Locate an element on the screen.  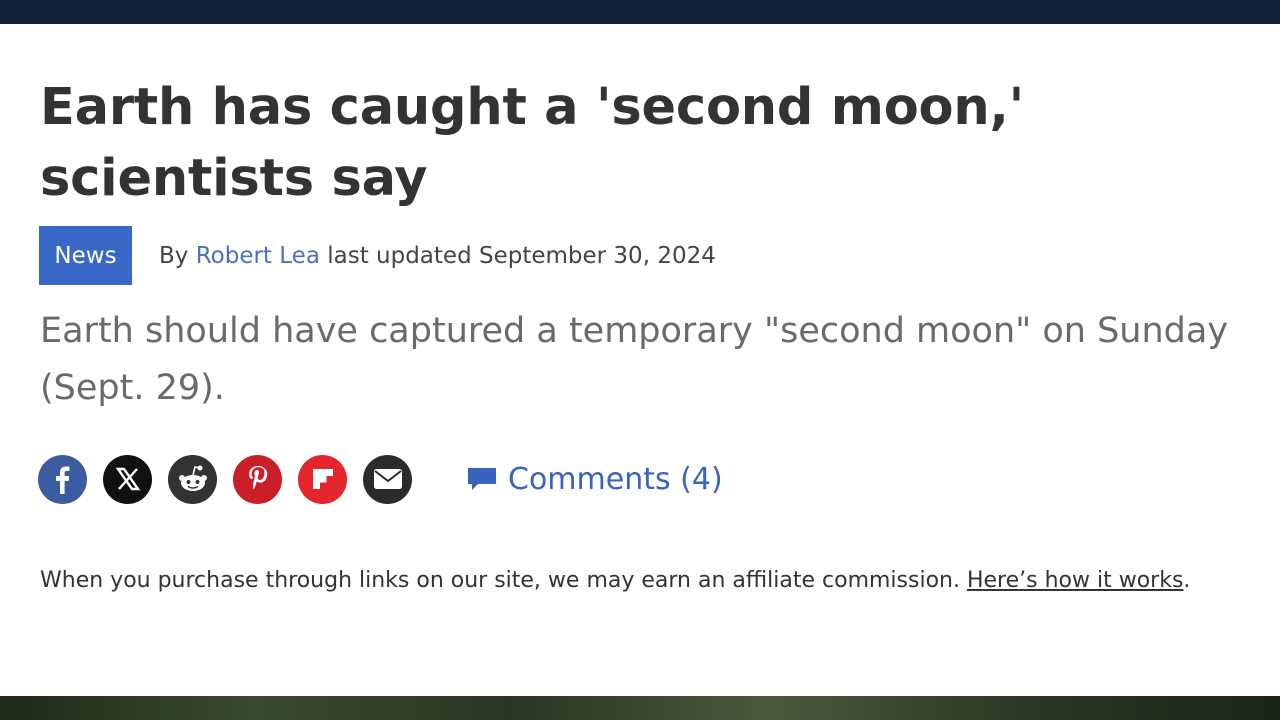
site-header-bar is located at coordinates (640, 12).